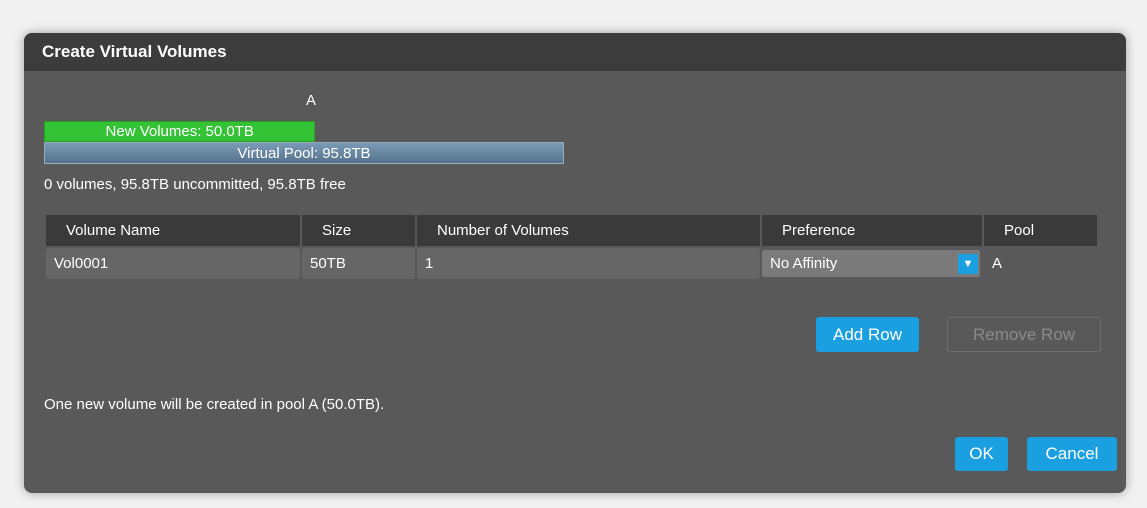  I want to click on size-input: 50TB, so click(358, 263).